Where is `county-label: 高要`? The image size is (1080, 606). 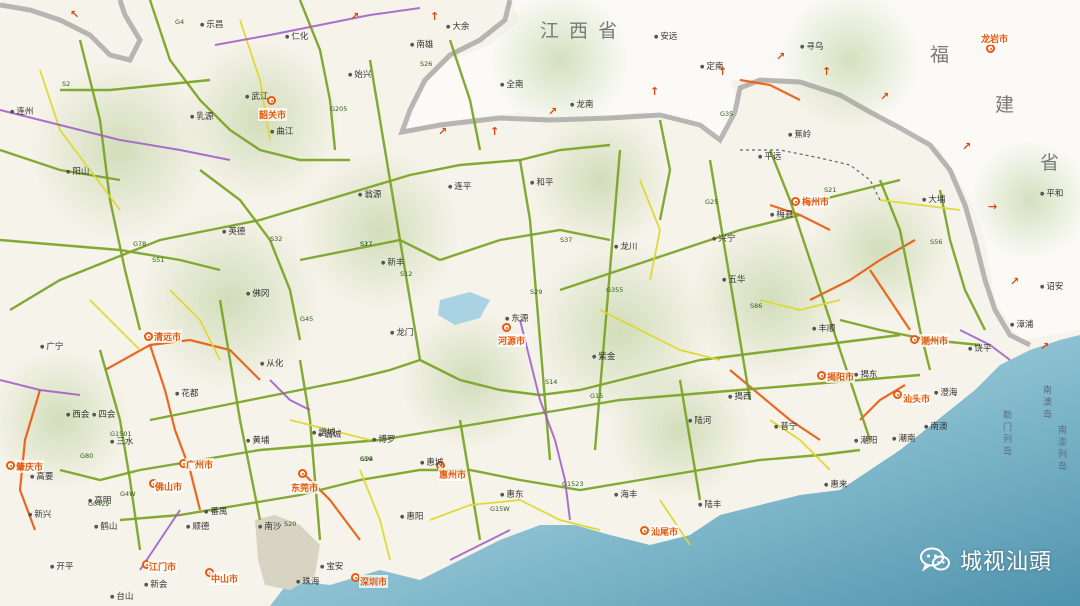
county-label: 高要 is located at coordinates (41, 476).